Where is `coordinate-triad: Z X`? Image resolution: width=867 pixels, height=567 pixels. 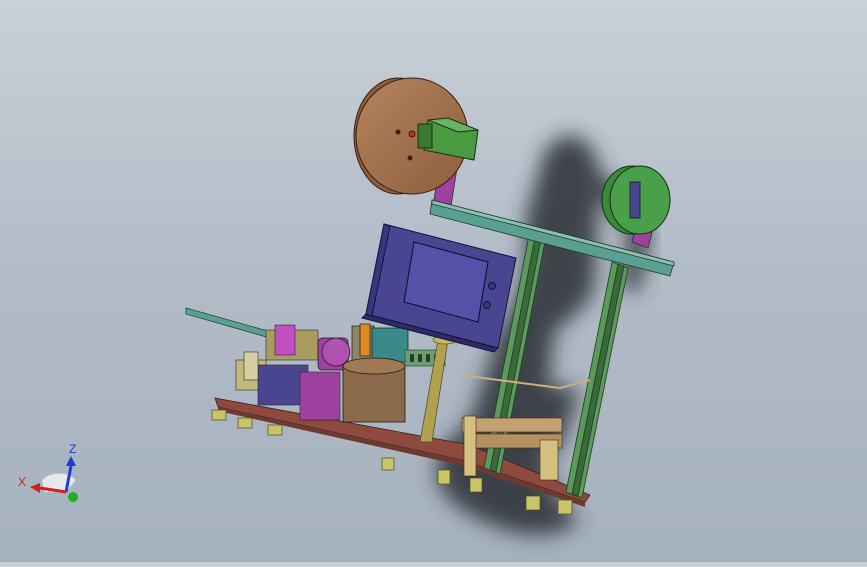
coordinate-triad: Z X is located at coordinates (54, 475).